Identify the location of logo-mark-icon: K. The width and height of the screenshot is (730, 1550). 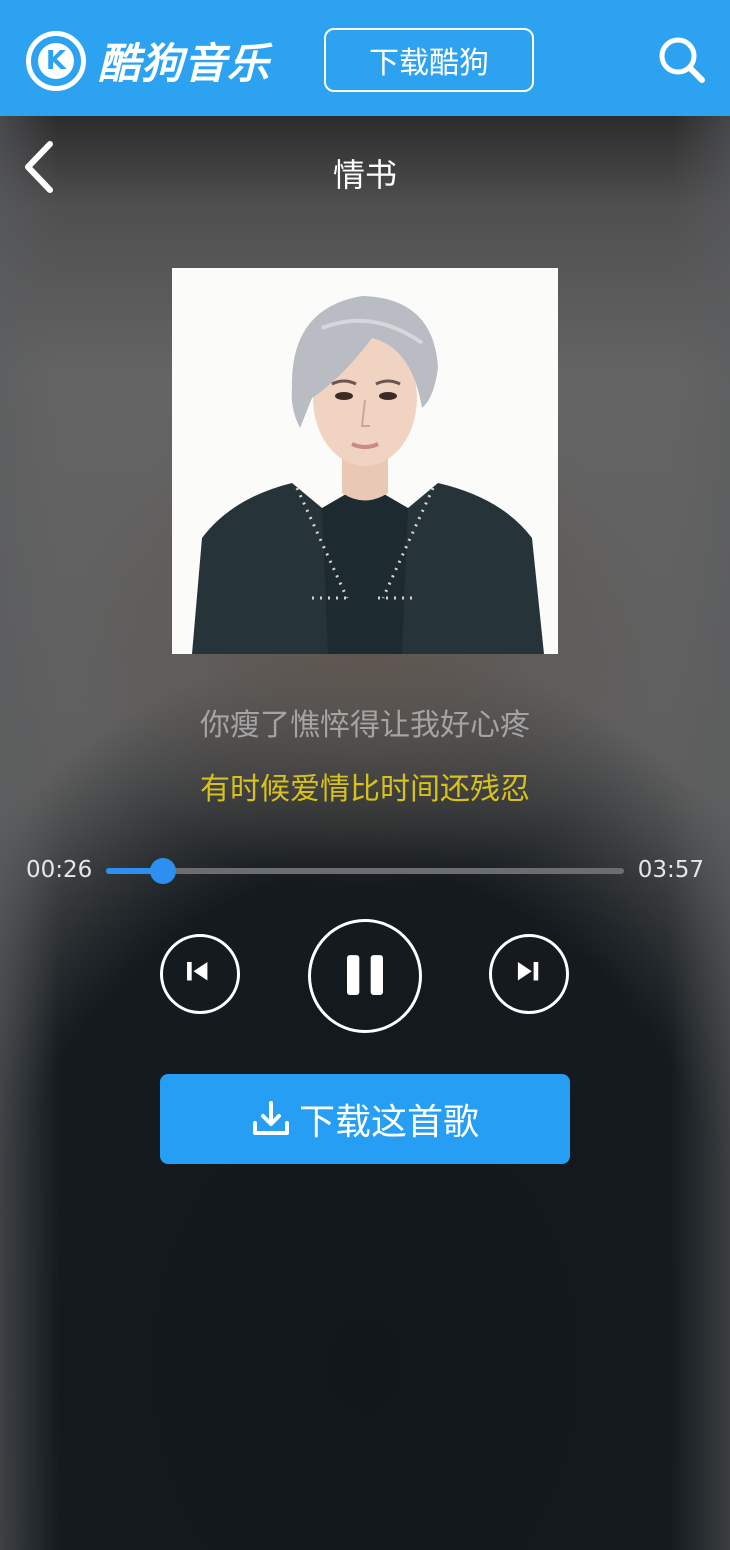
(56, 60).